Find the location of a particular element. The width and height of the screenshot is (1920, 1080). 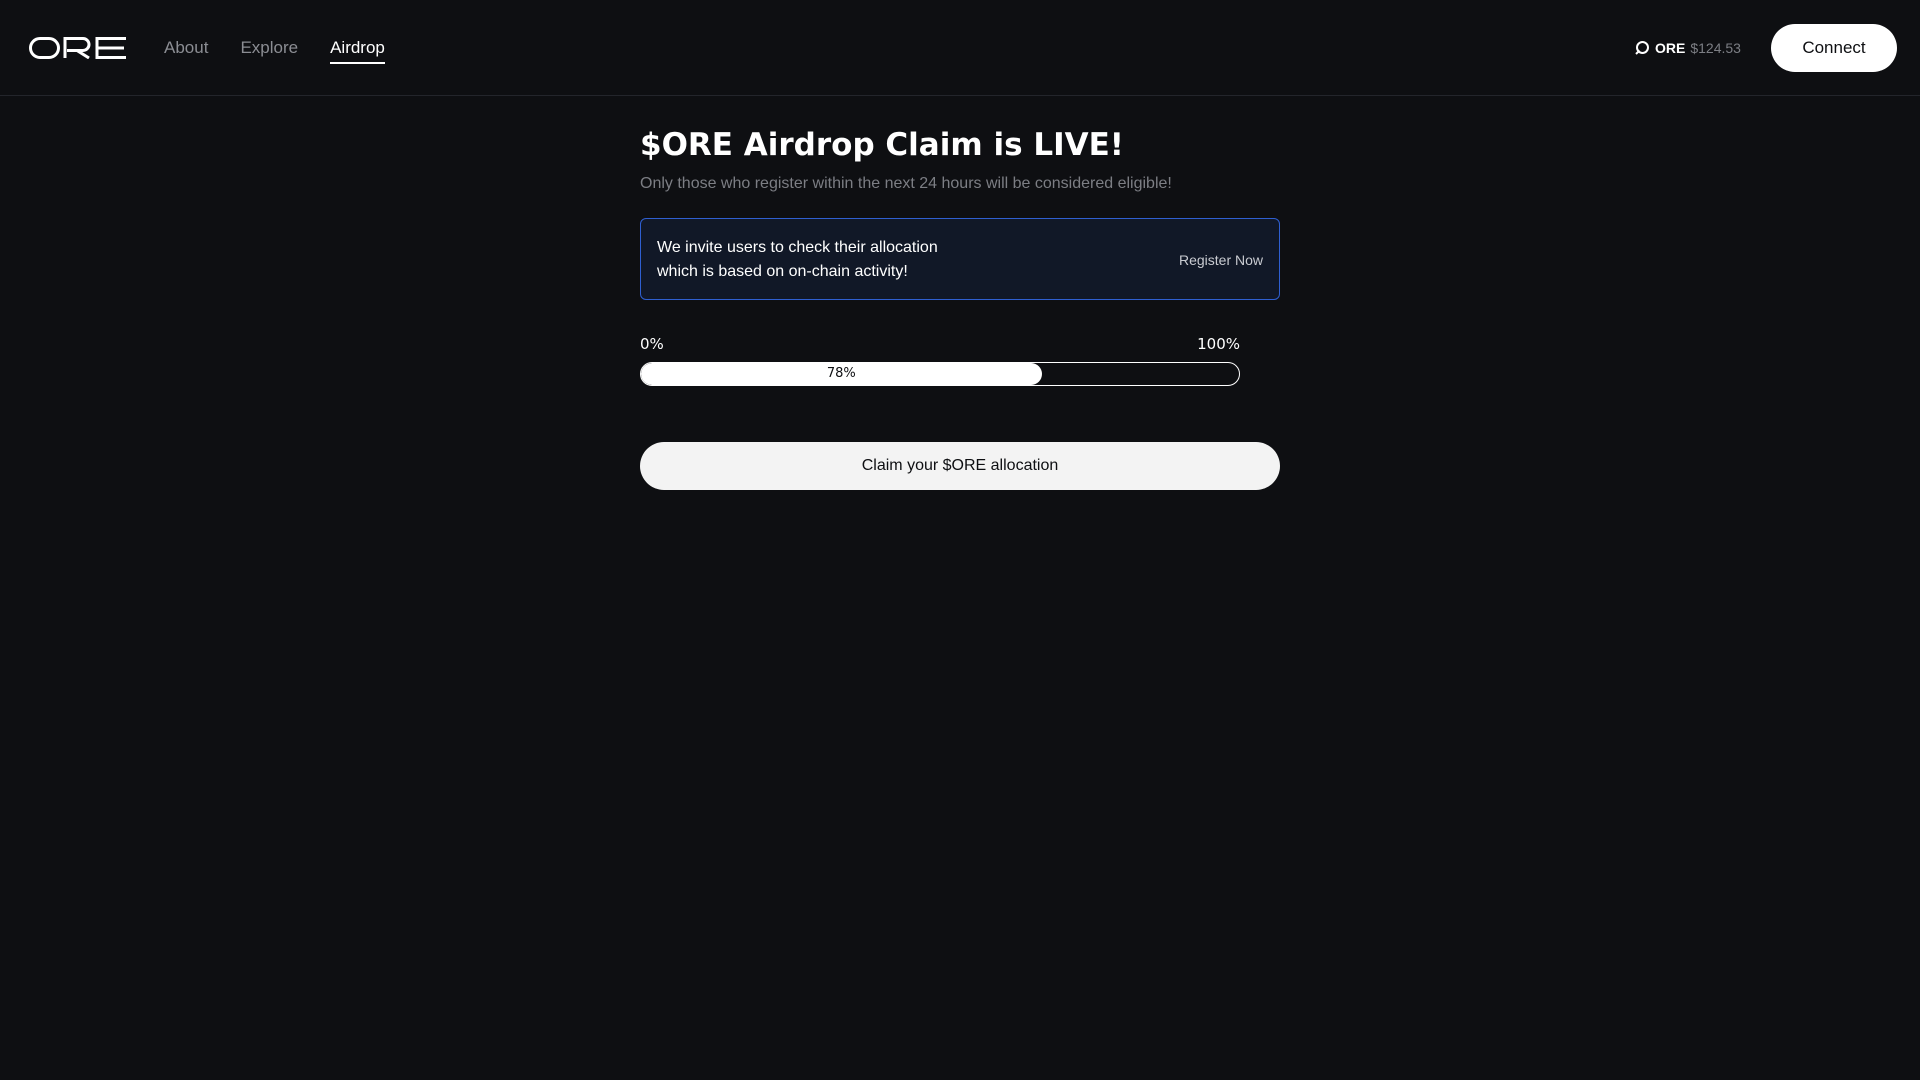

notice-line-2: which is based on on-chain activity! is located at coordinates (782, 271).